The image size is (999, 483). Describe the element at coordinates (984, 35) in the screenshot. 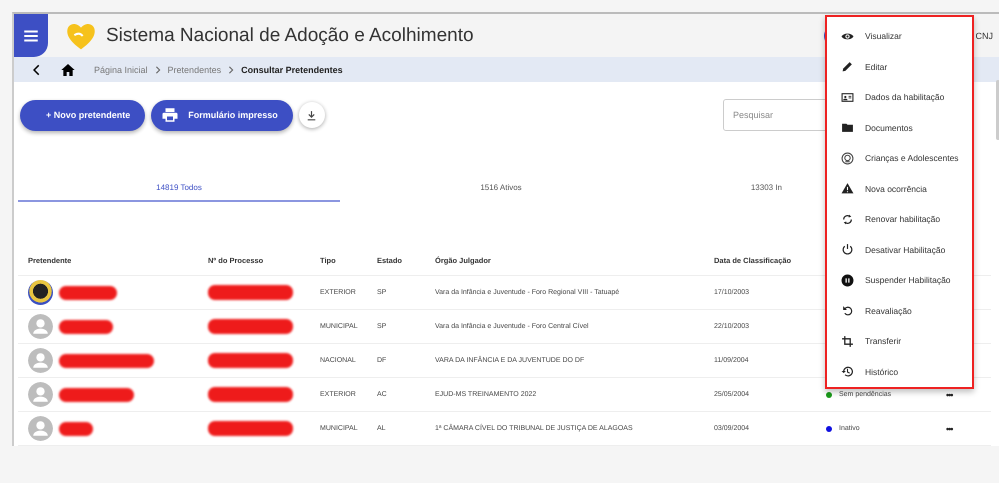

I see `user-label: CNJ` at that location.